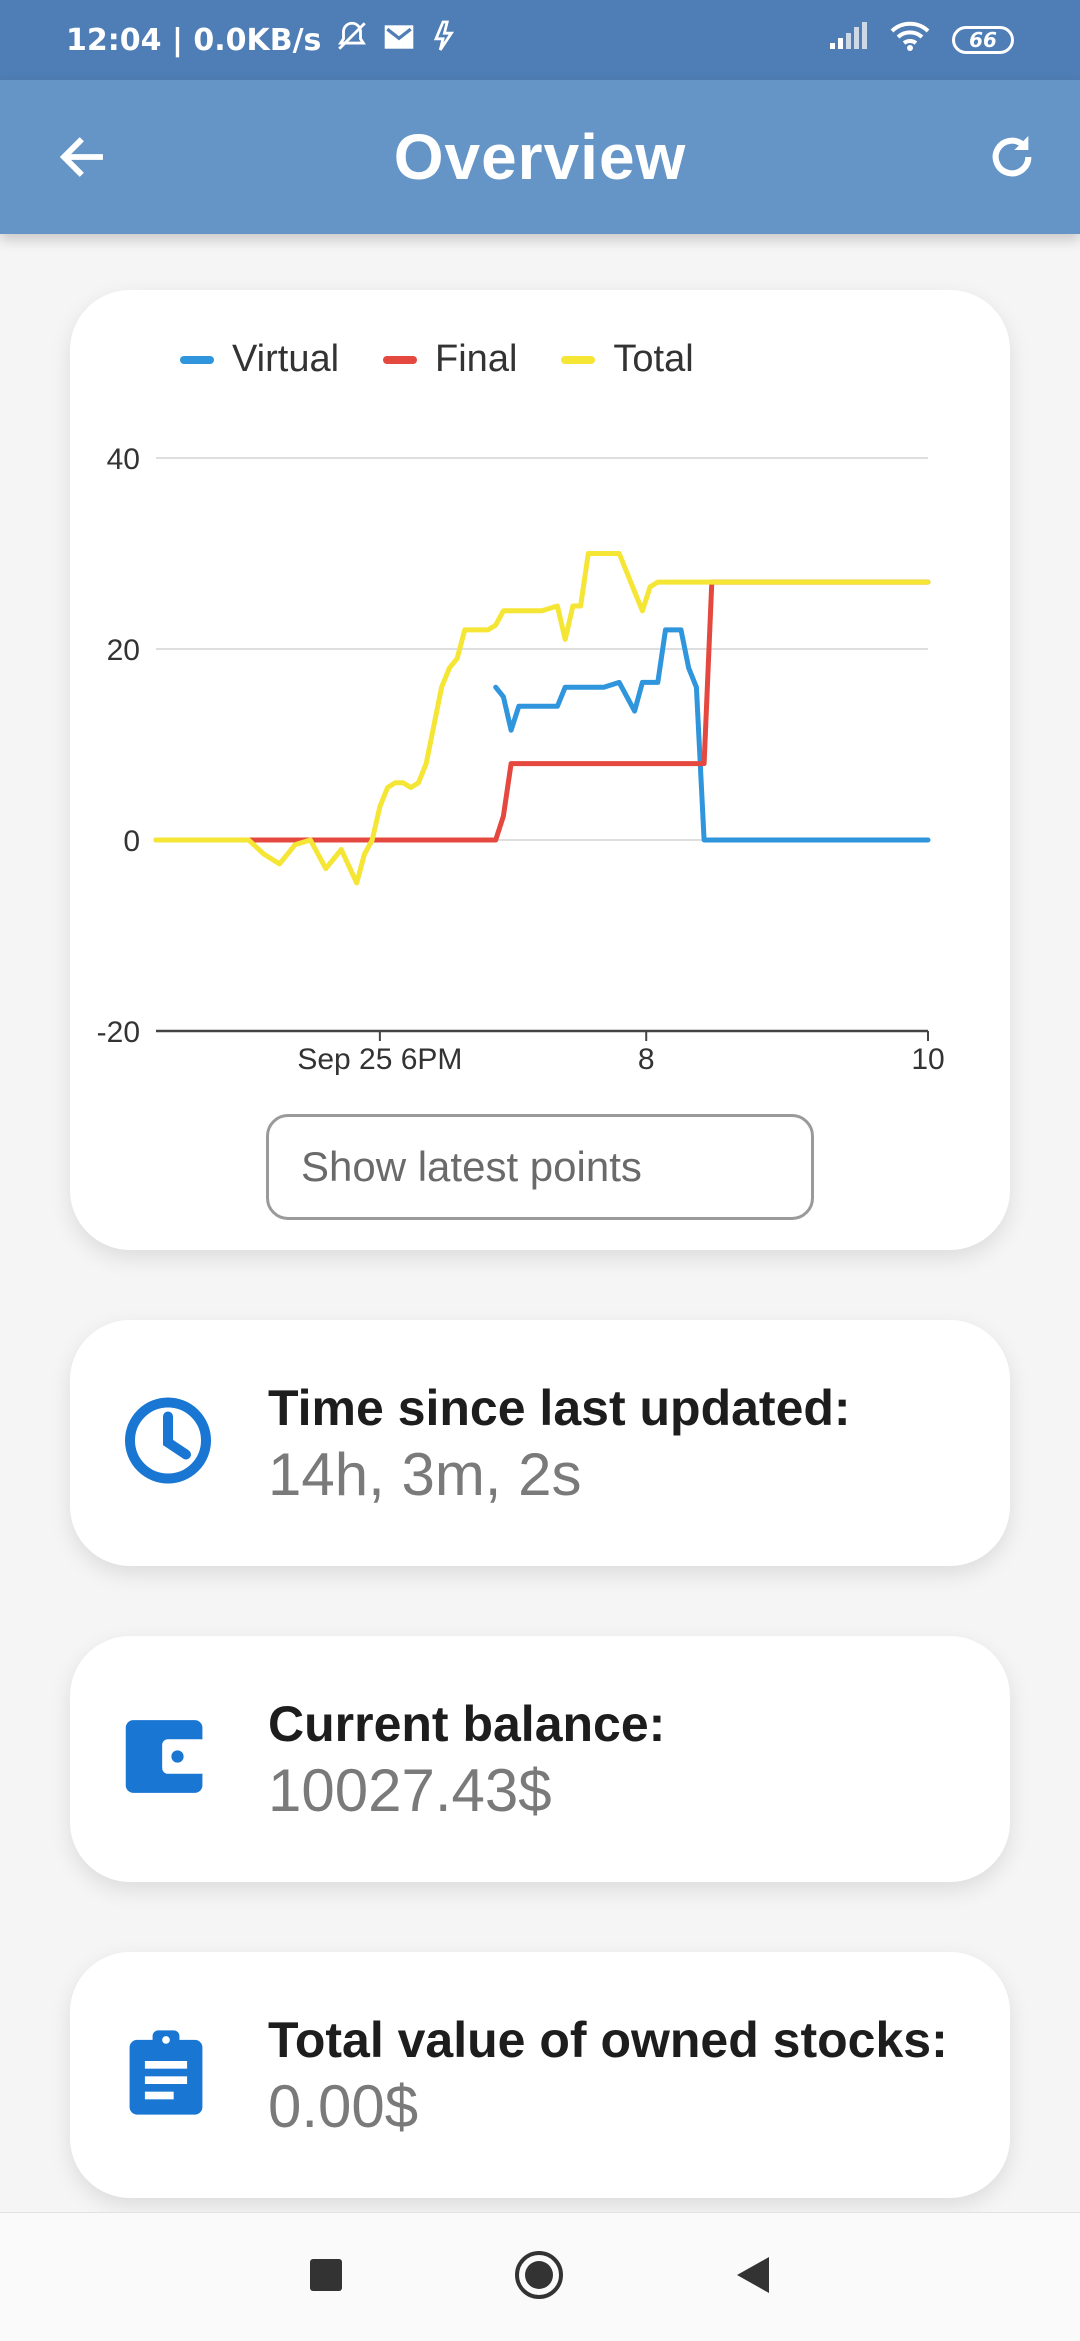  What do you see at coordinates (983, 40) in the screenshot?
I see `battery-icon: 66` at bounding box center [983, 40].